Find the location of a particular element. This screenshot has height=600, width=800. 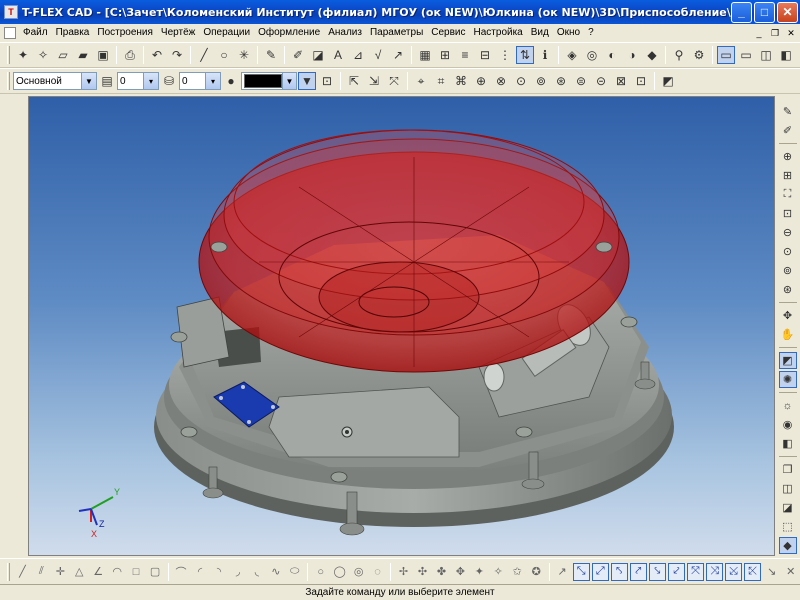

edit-icon: ✐ is located at coordinates (788, 130).